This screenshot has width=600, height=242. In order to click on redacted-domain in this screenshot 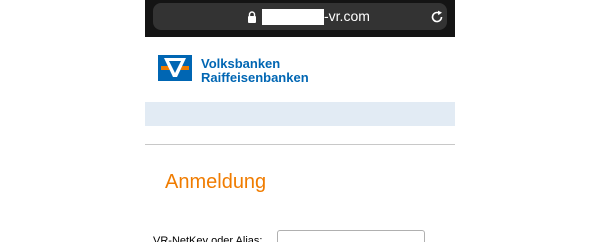, I will do `click(293, 17)`.